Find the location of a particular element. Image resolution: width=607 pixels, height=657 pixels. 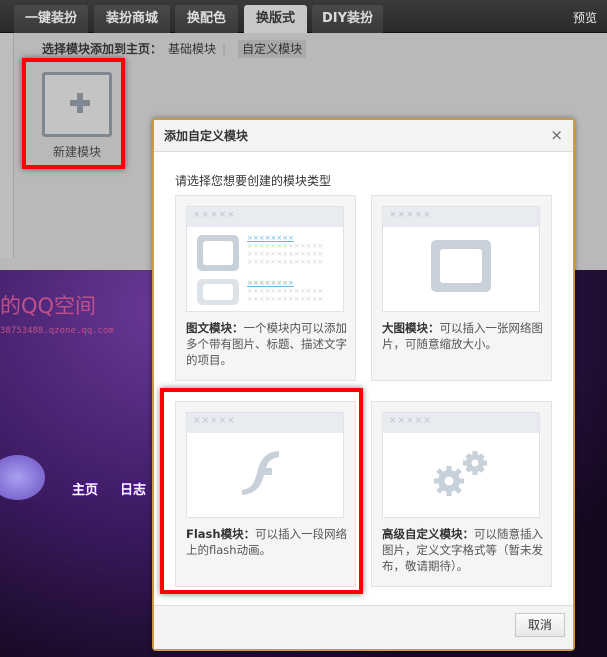

card-title: 高级自定义模块： is located at coordinates (428, 534).